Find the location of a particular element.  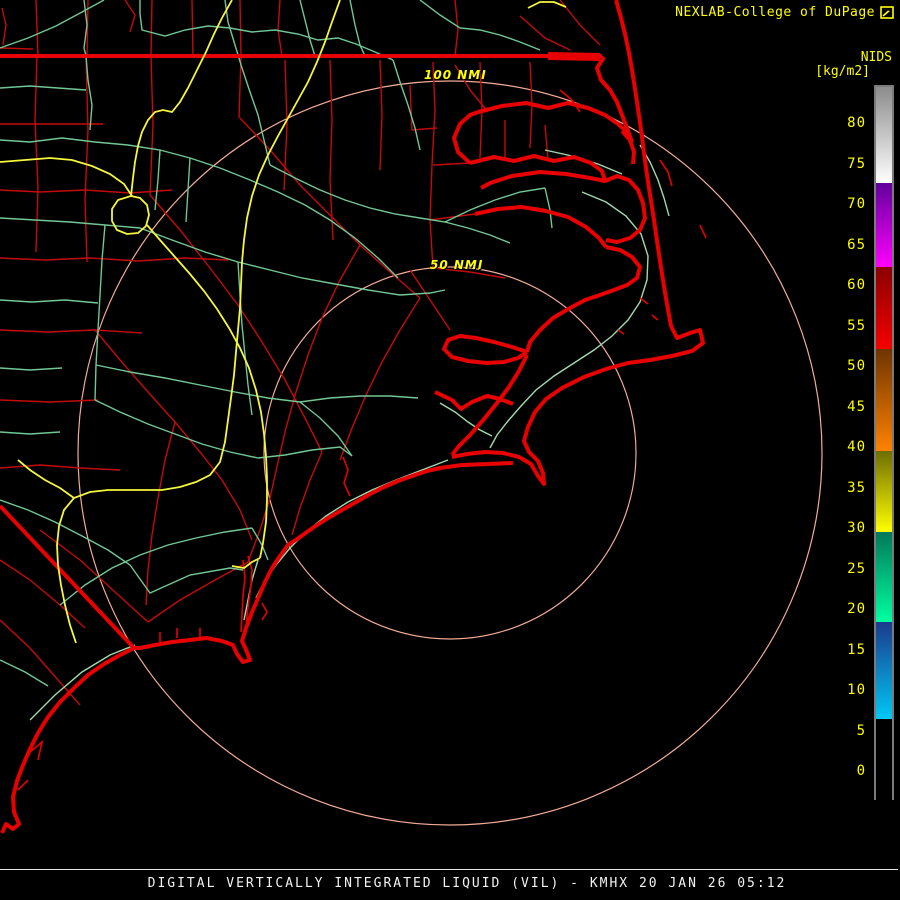

albemarle-west-end is located at coordinates (465, 137).